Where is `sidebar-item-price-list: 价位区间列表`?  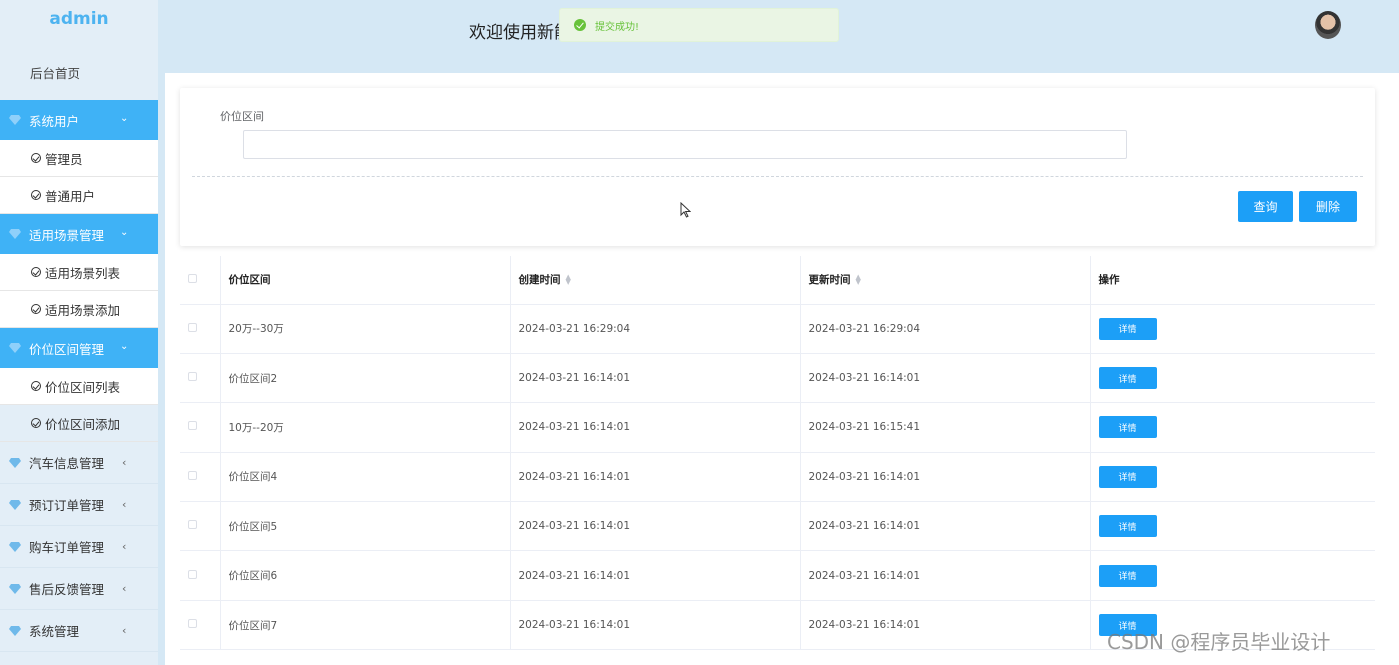 sidebar-item-price-list: 价位区间列表 is located at coordinates (79, 386).